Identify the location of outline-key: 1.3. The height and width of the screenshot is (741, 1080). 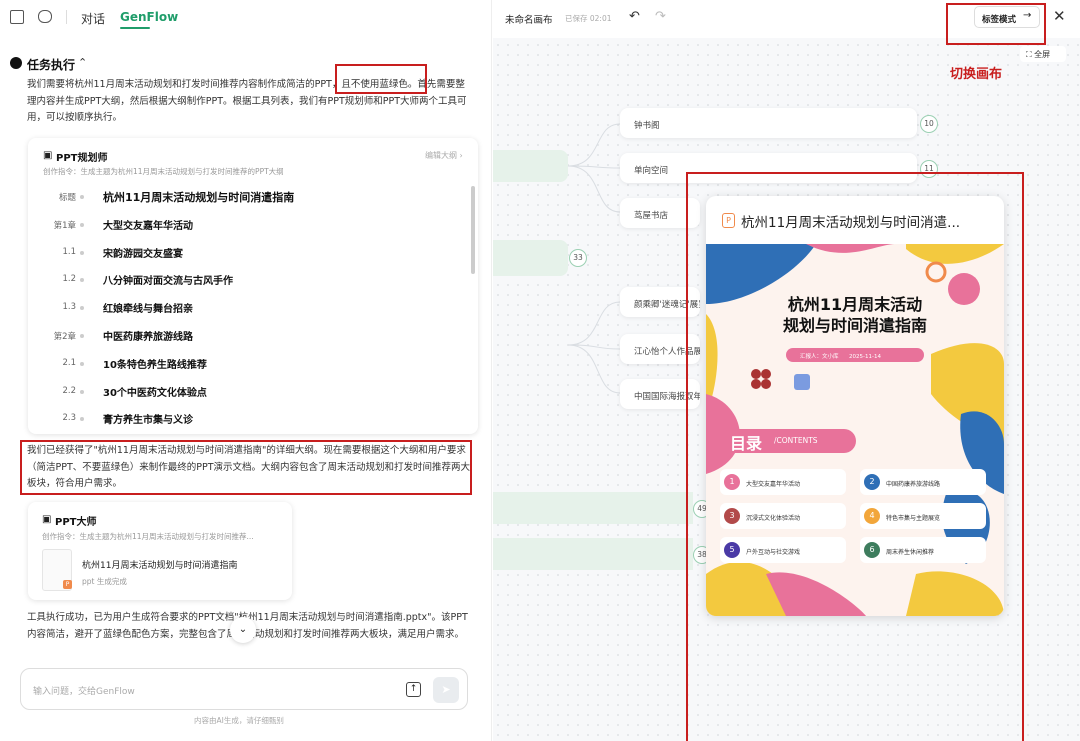
(69, 307).